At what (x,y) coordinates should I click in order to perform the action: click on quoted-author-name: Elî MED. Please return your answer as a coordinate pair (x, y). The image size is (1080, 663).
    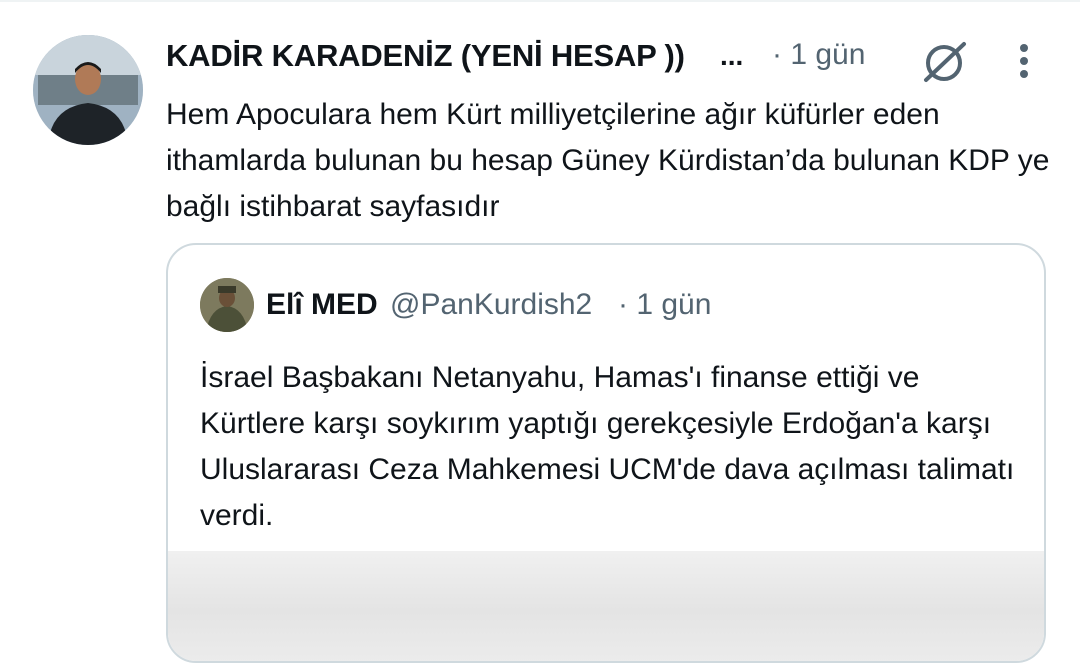
    Looking at the image, I should click on (322, 305).